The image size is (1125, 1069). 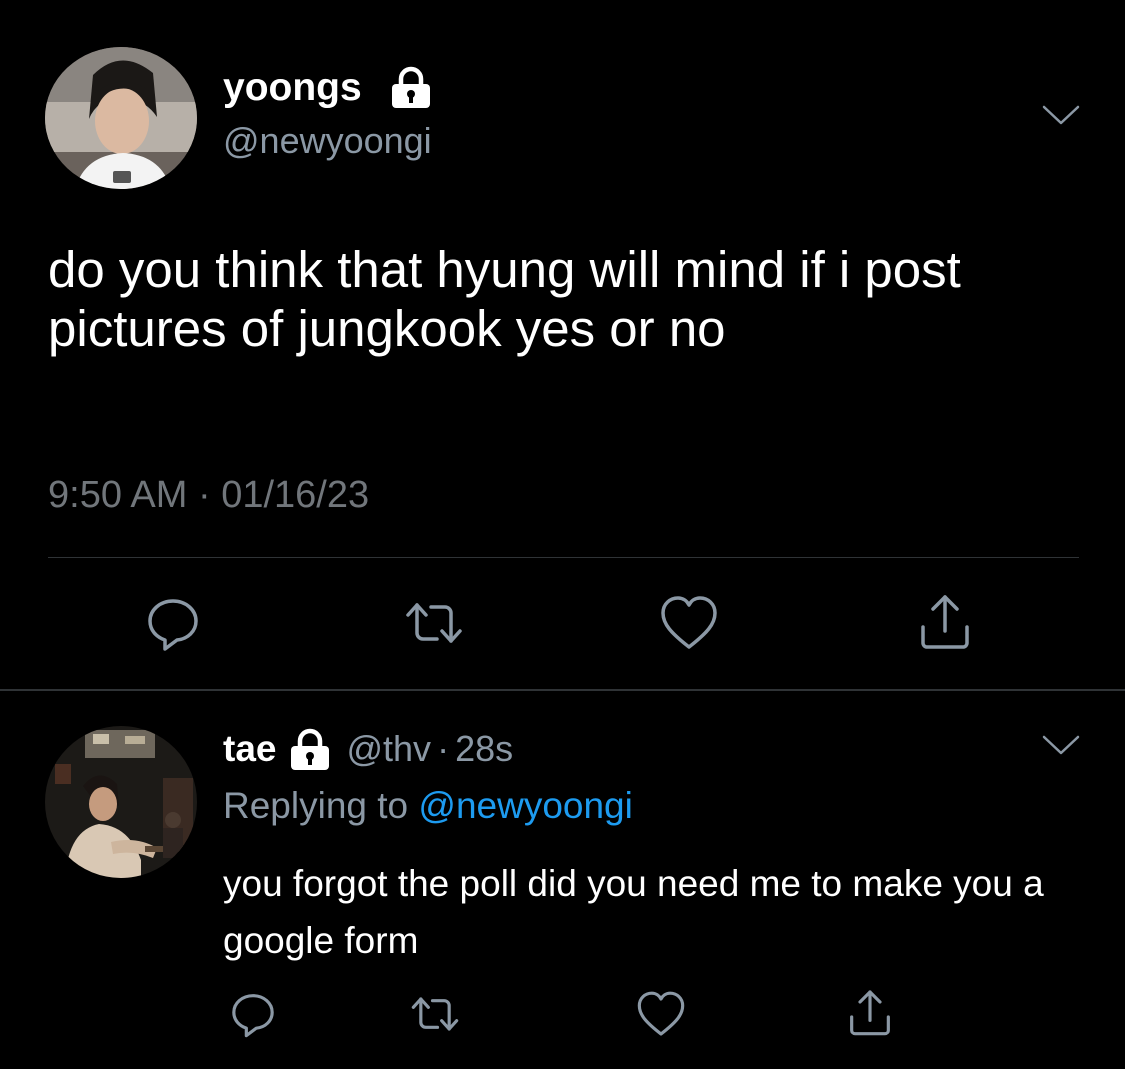 I want to click on reply-header: tae @thv · 28s, so click(x=368, y=749).